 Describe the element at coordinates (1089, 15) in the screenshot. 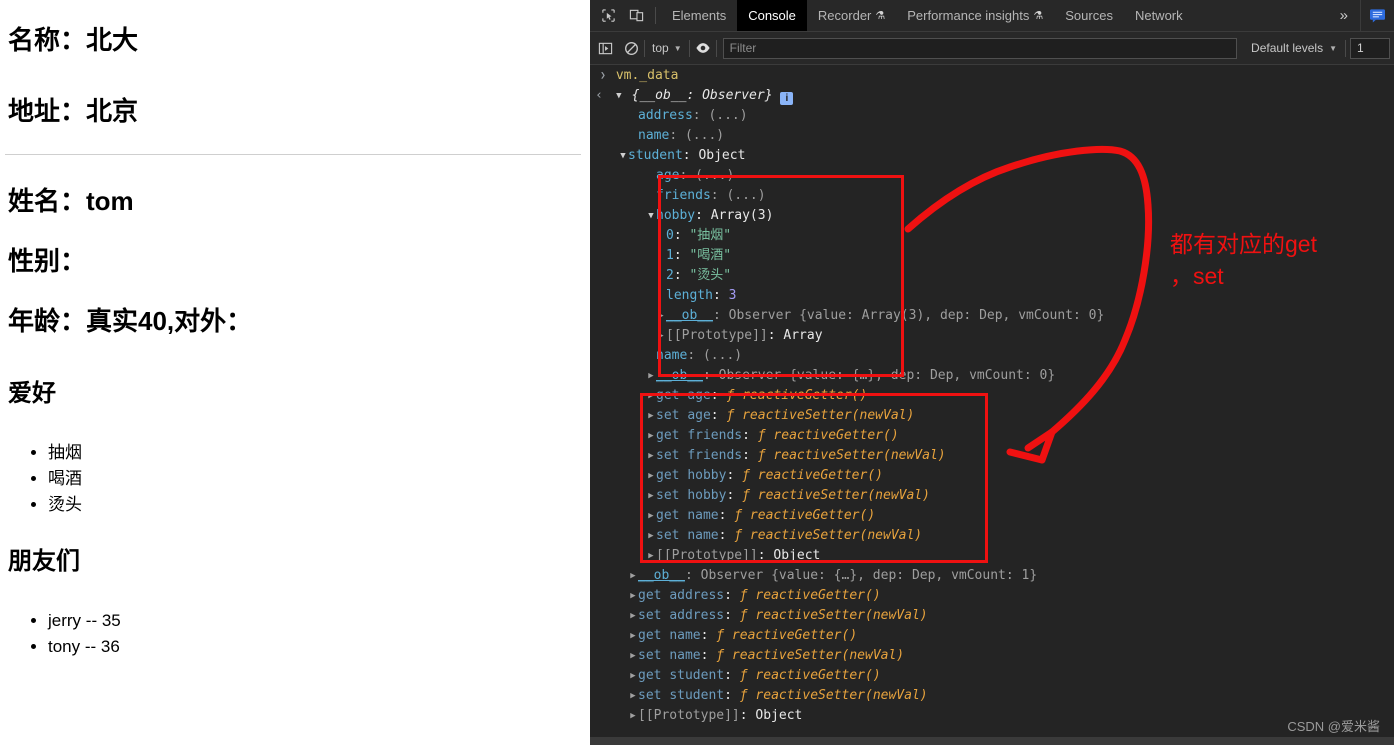

I see `tab-sources: Sources` at that location.